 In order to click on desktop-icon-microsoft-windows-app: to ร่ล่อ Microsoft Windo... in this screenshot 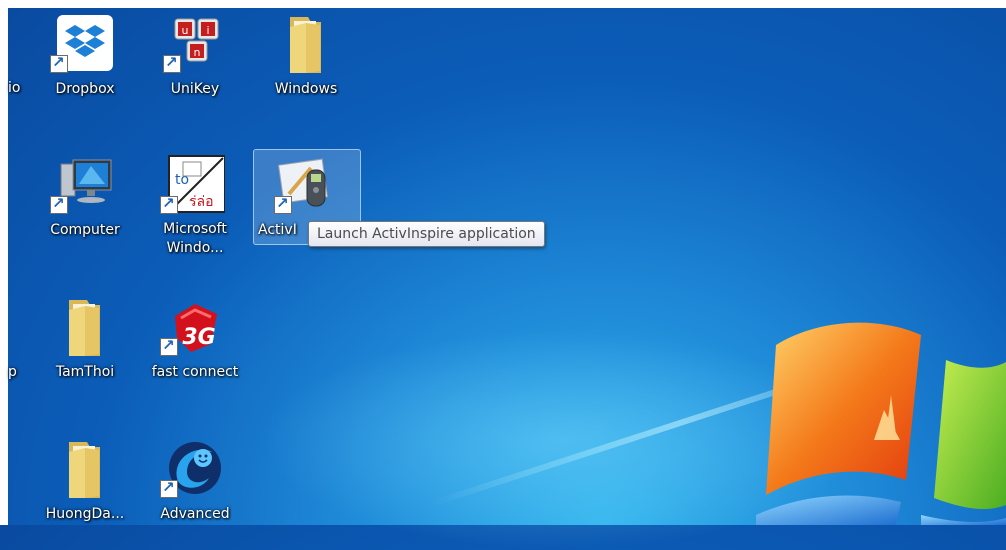, I will do `click(195, 206)`.